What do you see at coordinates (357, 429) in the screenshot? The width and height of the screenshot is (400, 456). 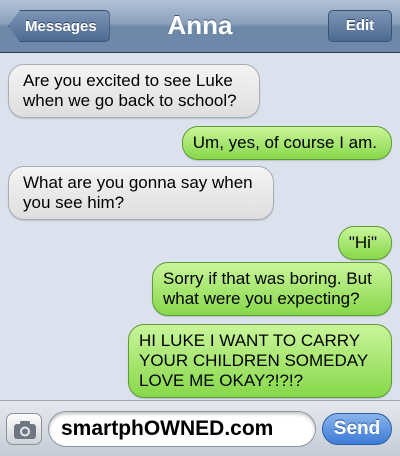 I see `send-button: Send` at bounding box center [357, 429].